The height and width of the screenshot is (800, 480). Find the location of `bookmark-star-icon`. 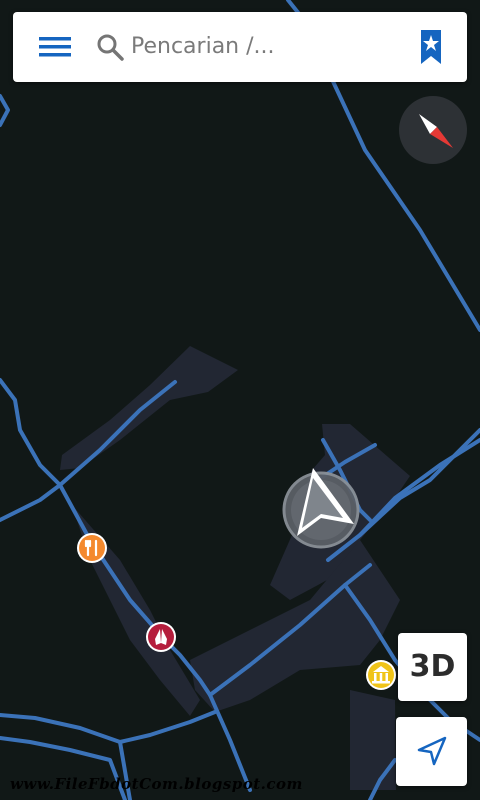

bookmark-star-icon is located at coordinates (431, 47).